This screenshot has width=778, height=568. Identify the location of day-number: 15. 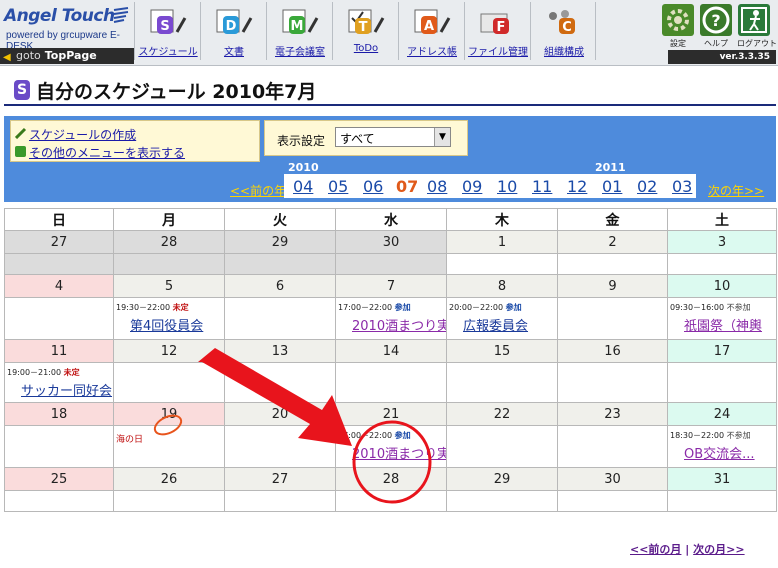
(502, 351).